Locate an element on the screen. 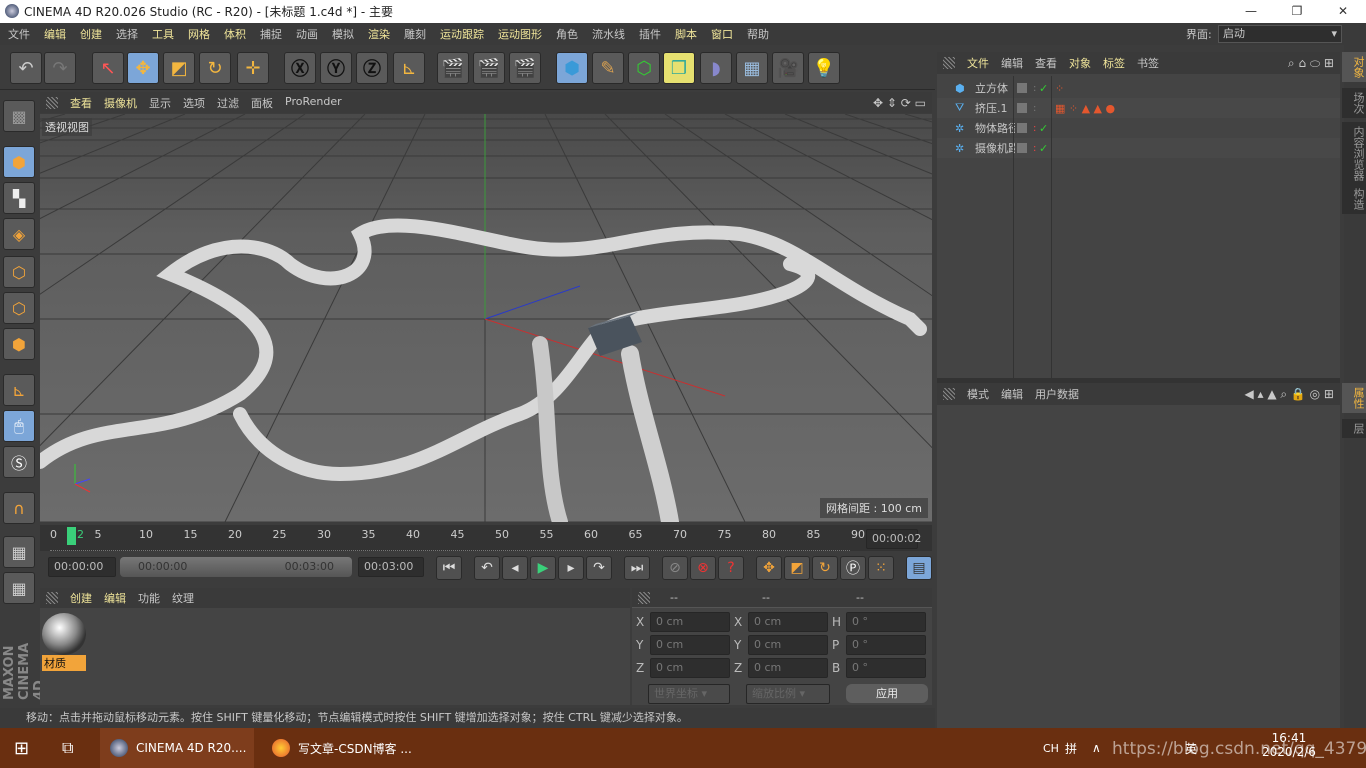  goto-start-button: ⏮ is located at coordinates (449, 568).